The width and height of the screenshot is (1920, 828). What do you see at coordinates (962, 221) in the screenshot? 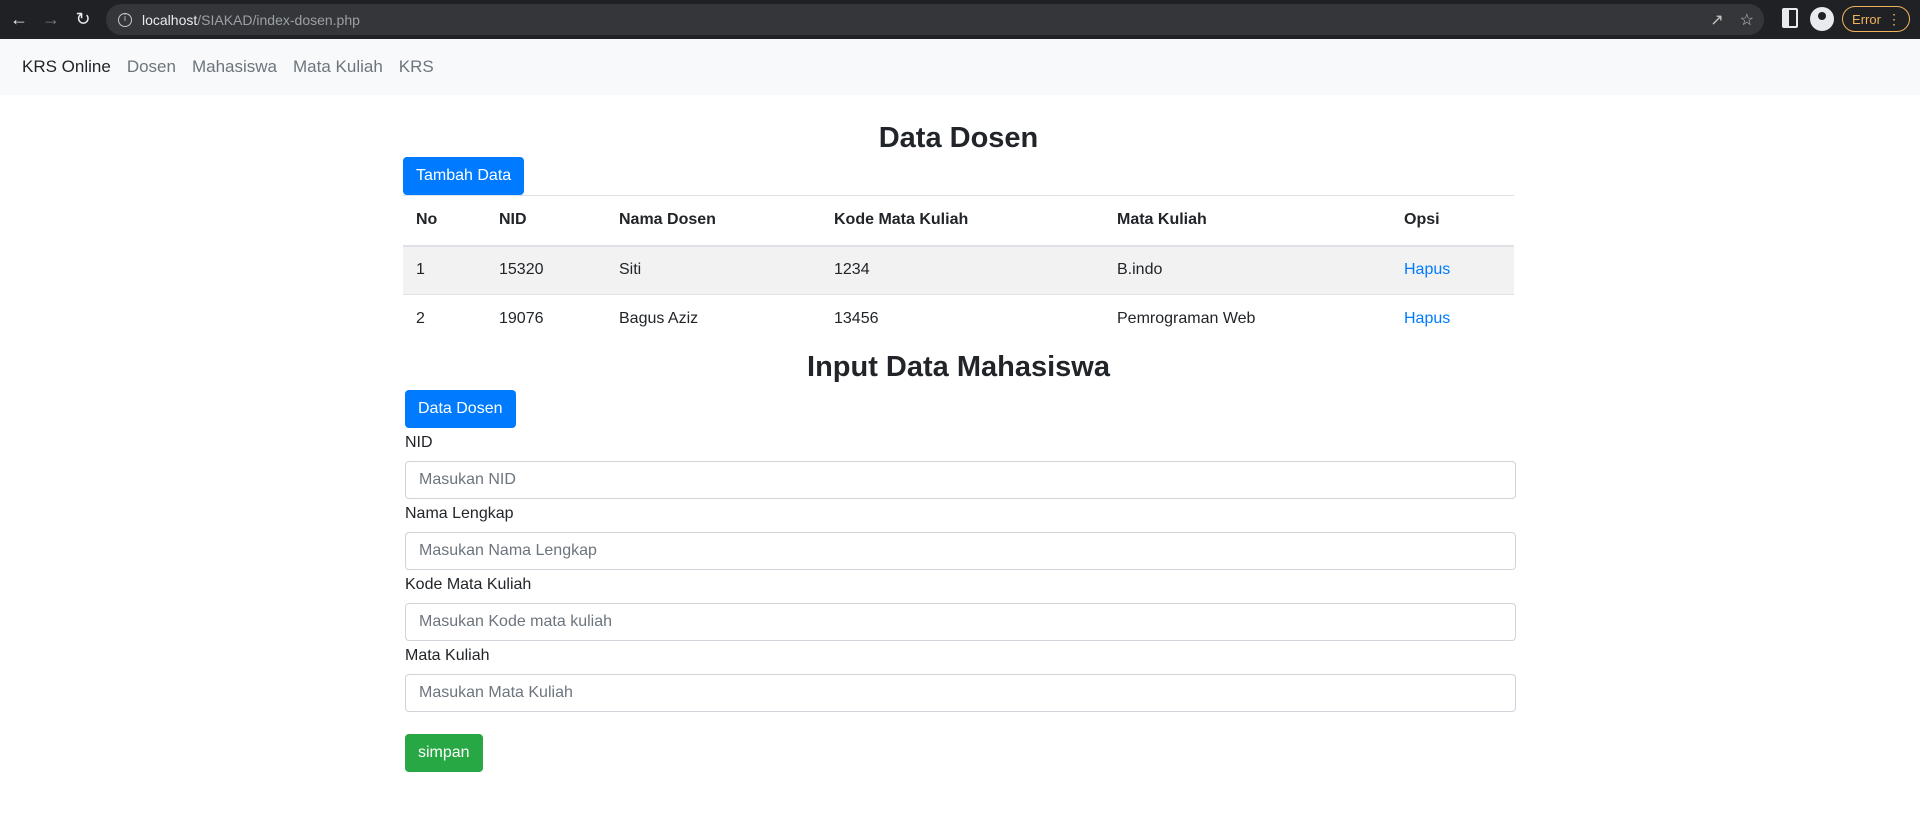
I see `column-header-kode-mata-kuliah: Kode Mata Kuliah` at bounding box center [962, 221].